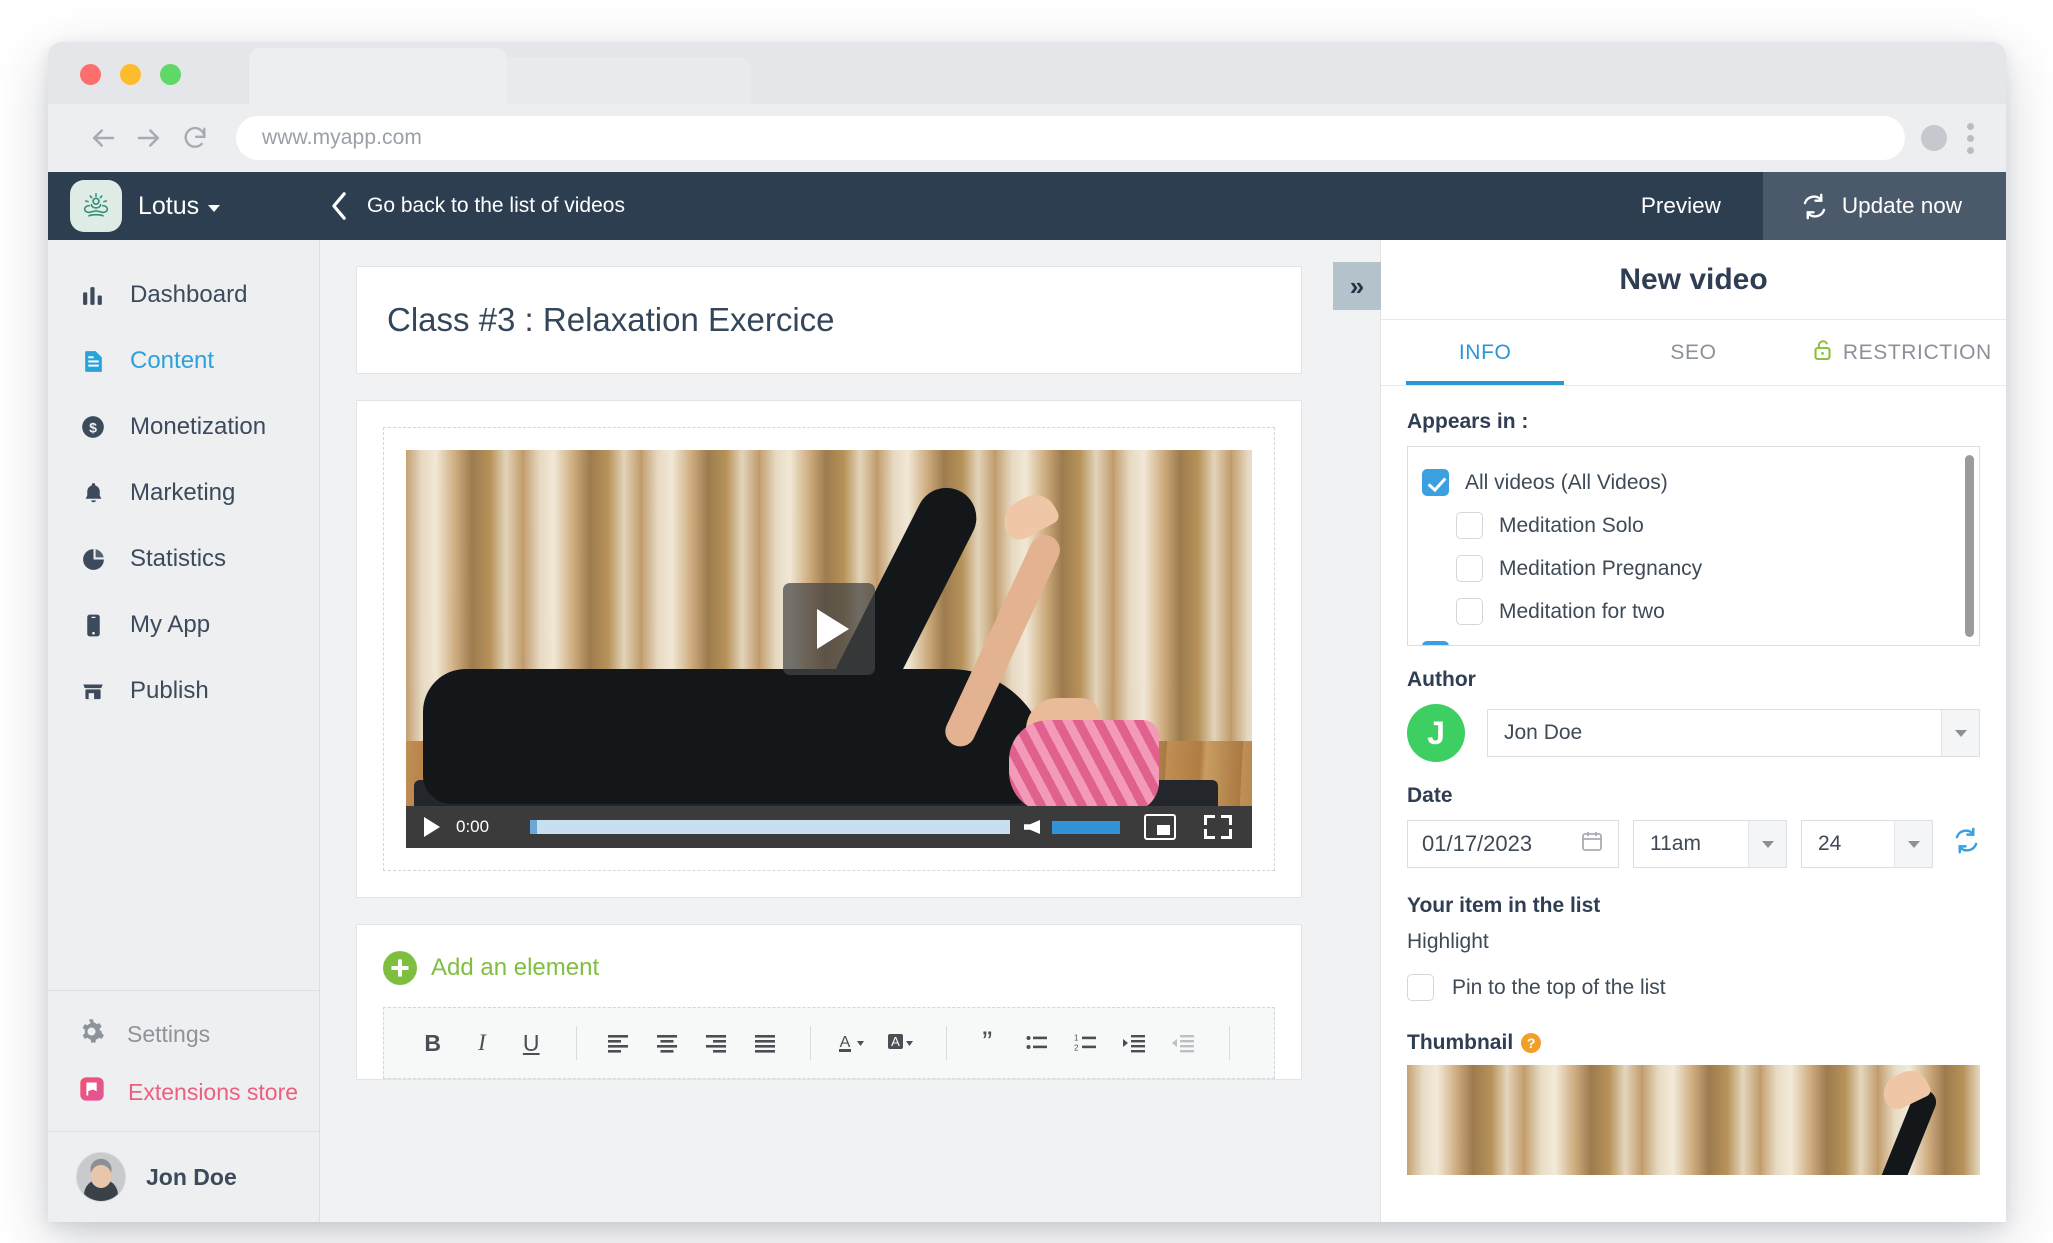  Describe the element at coordinates (1036, 1043) in the screenshot. I see `bullet-list-button` at that location.